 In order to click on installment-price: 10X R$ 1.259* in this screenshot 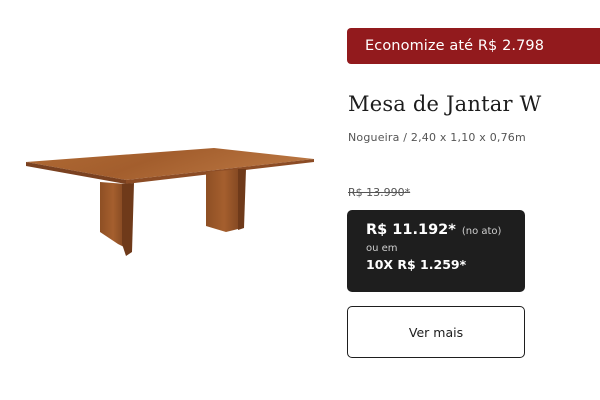, I will do `click(416, 264)`.